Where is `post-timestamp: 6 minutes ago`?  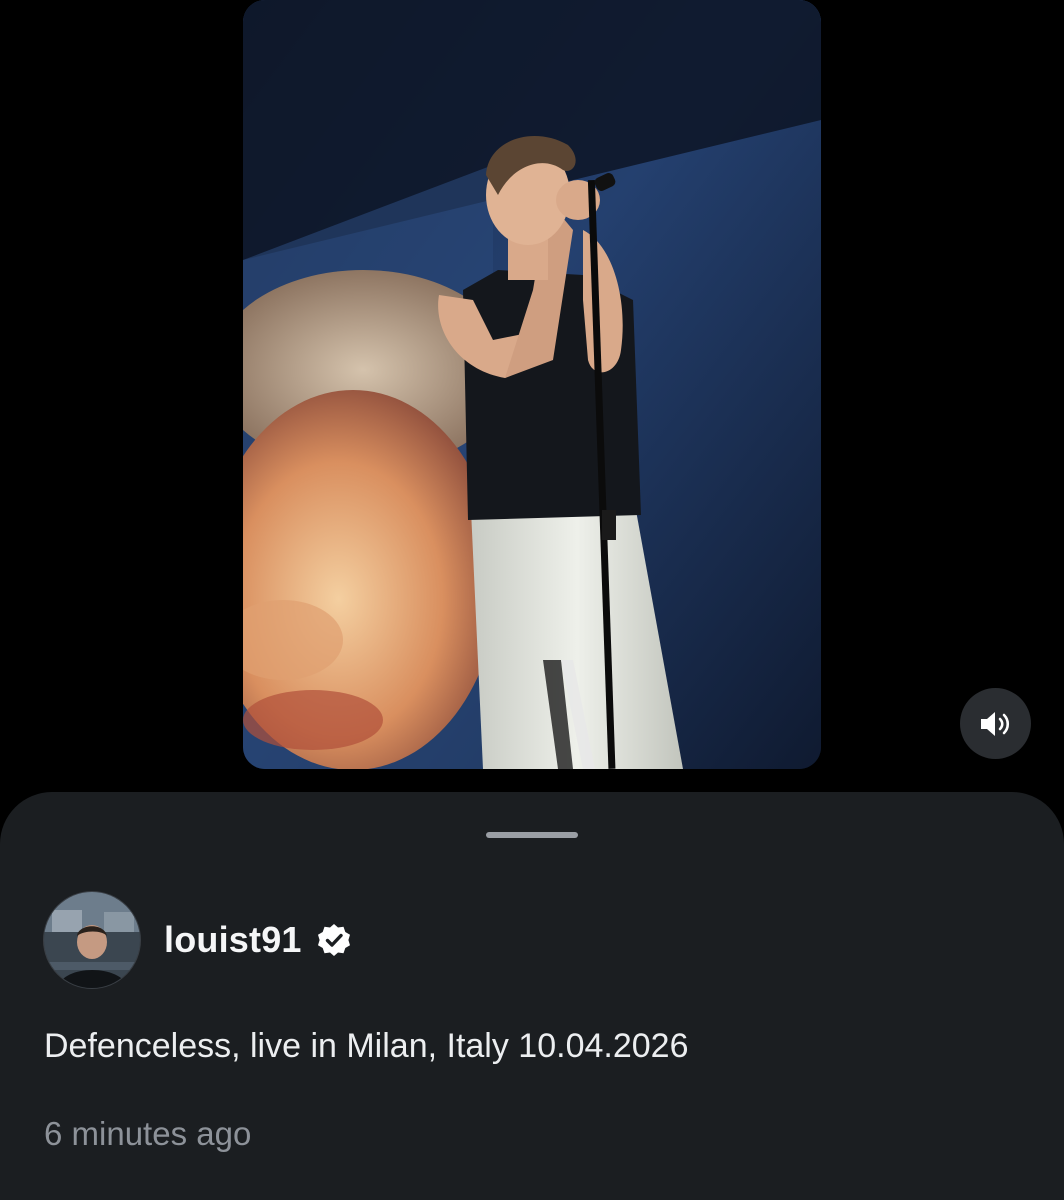
post-timestamp: 6 minutes ago is located at coordinates (148, 1133).